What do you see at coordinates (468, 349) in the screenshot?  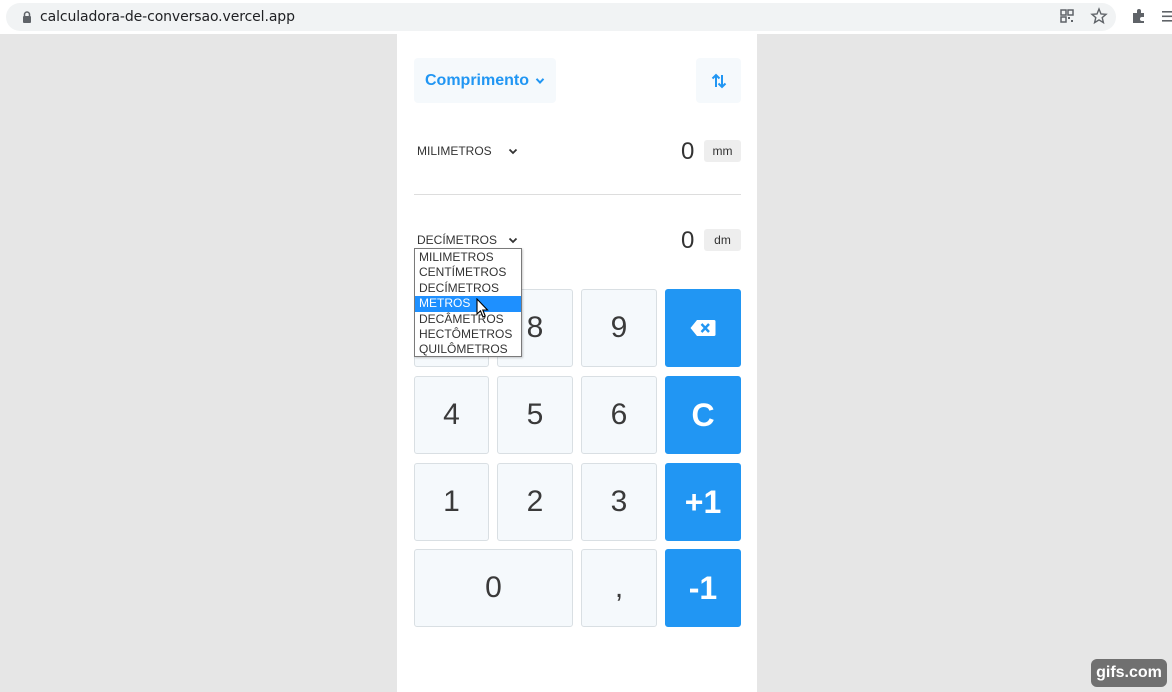 I see `dropdown-option-quilometros: QUILÔMETROS` at bounding box center [468, 349].